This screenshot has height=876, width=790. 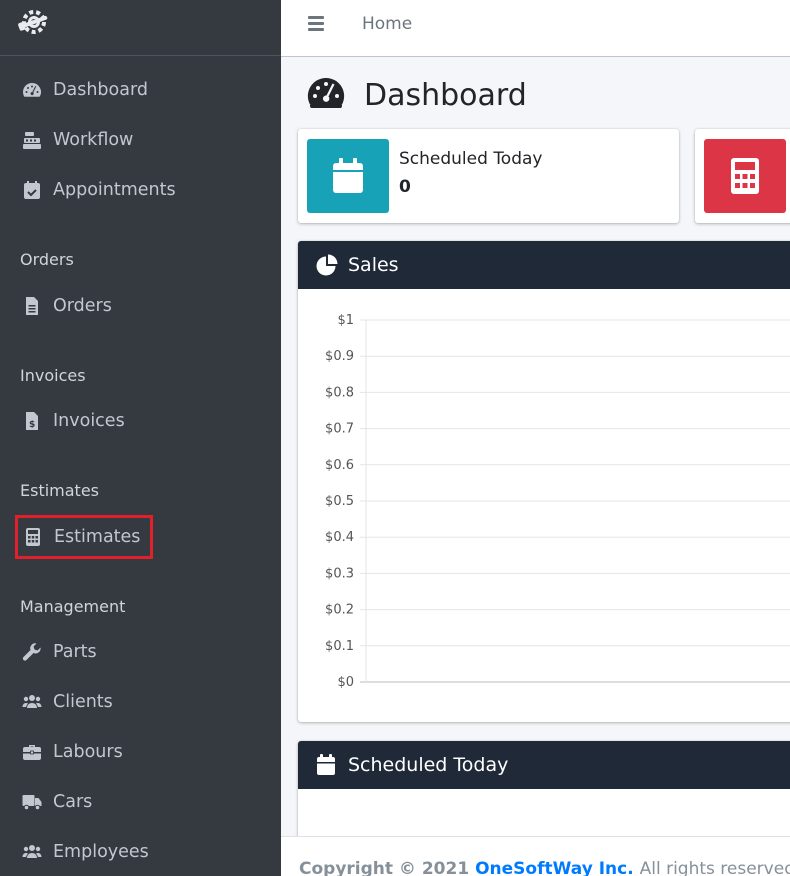 What do you see at coordinates (32, 802) in the screenshot?
I see `truck-icon` at bounding box center [32, 802].